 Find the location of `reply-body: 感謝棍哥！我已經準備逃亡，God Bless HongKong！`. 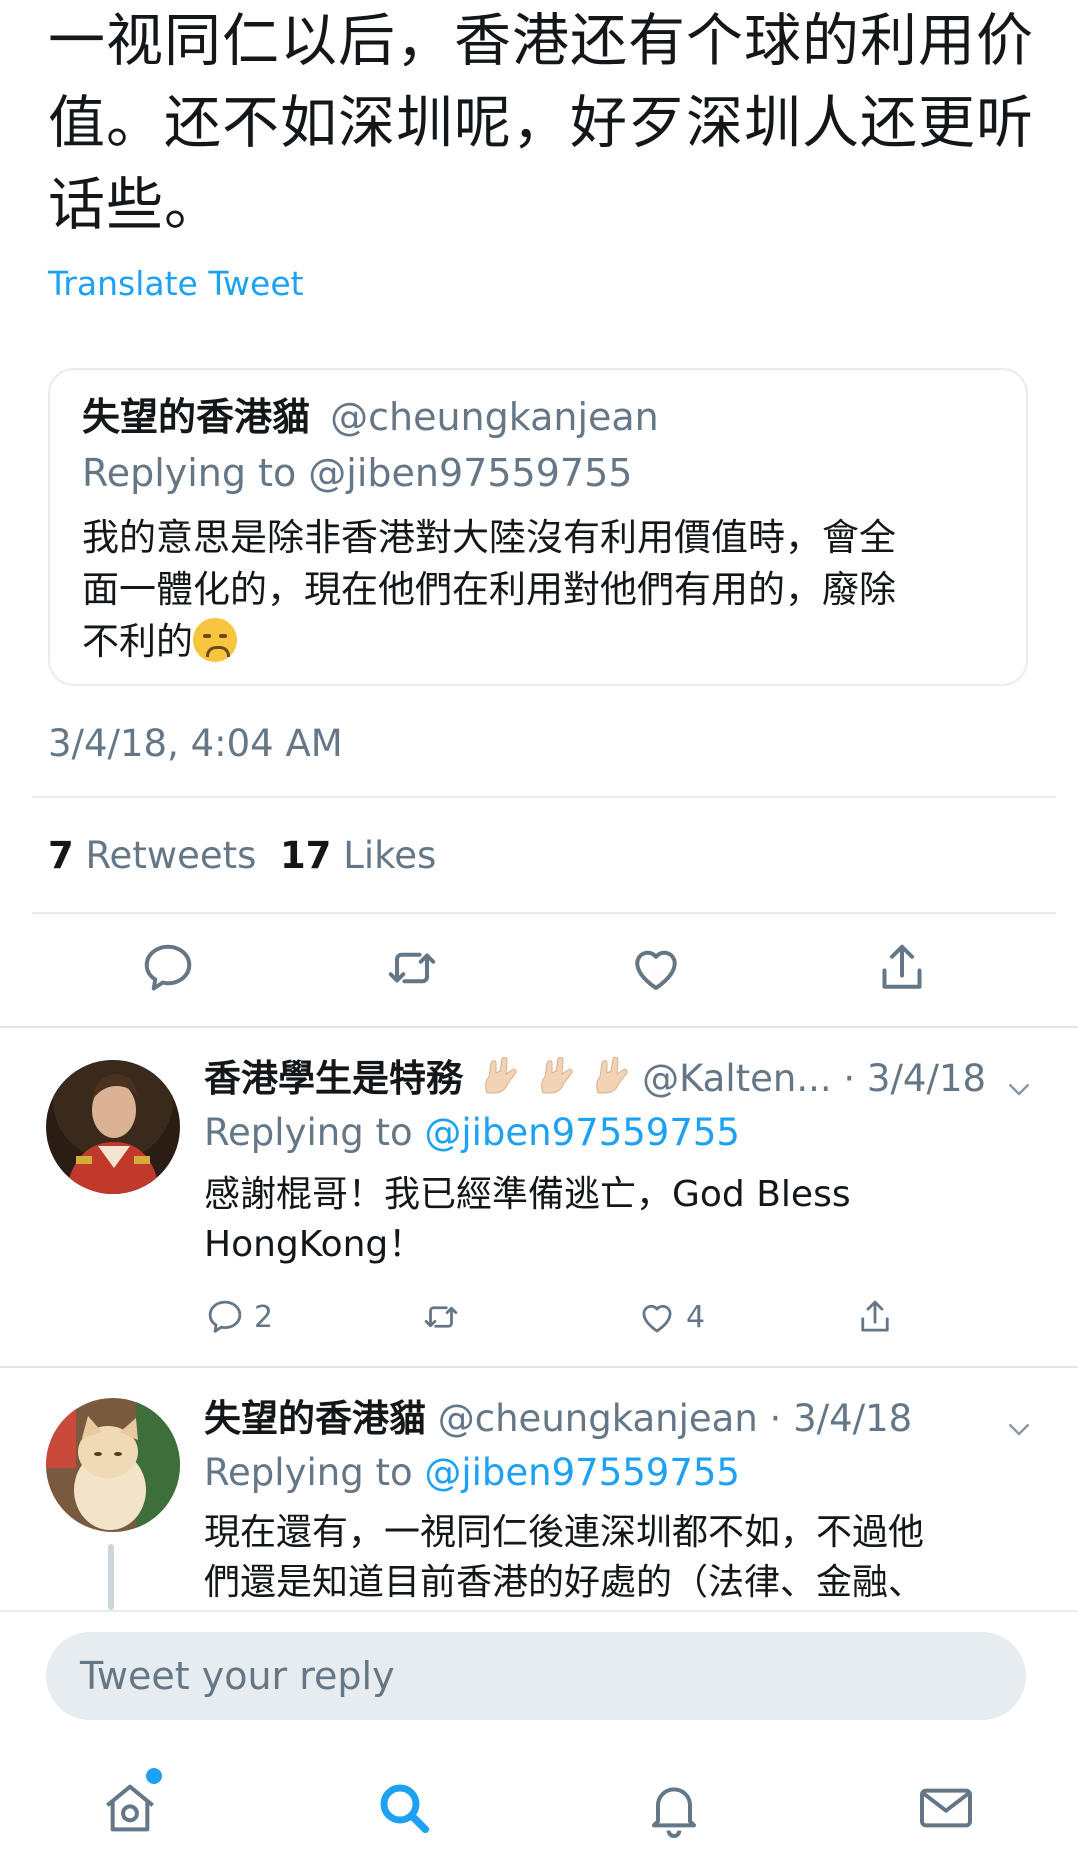

reply-body: 感謝棍哥！我已經準備逃亡，God Bless HongKong！ is located at coordinates (619, 1220).